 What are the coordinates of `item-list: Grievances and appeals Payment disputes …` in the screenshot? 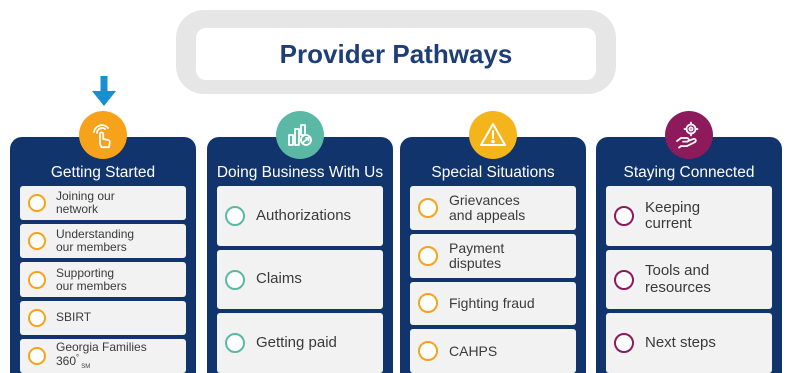 It's located at (493, 279).